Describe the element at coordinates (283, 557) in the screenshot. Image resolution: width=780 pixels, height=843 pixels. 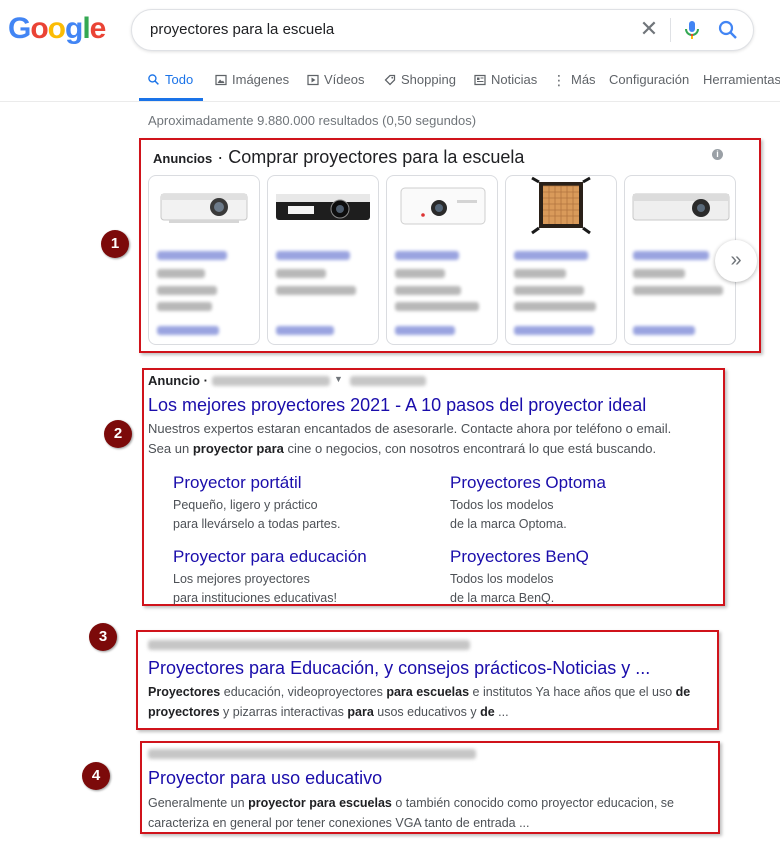
I see `sitelink-title: Proyector para educación` at that location.